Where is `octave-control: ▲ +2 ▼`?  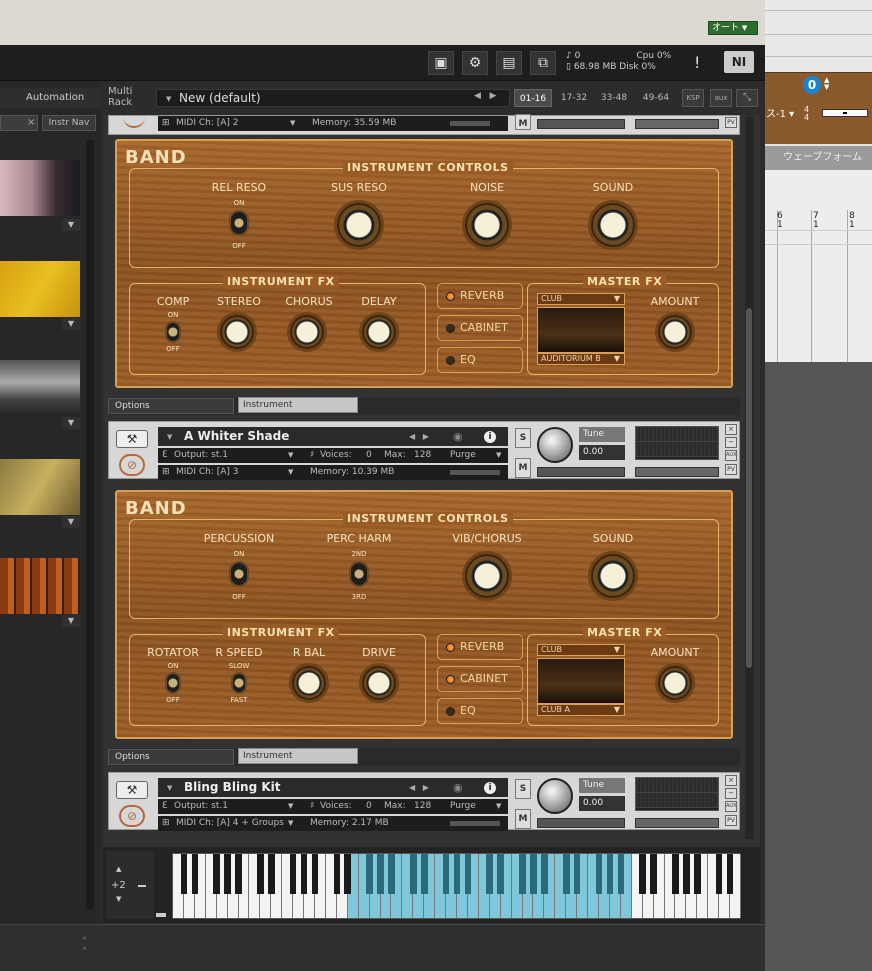
octave-control: ▲ +2 ▼ is located at coordinates (136, 885).